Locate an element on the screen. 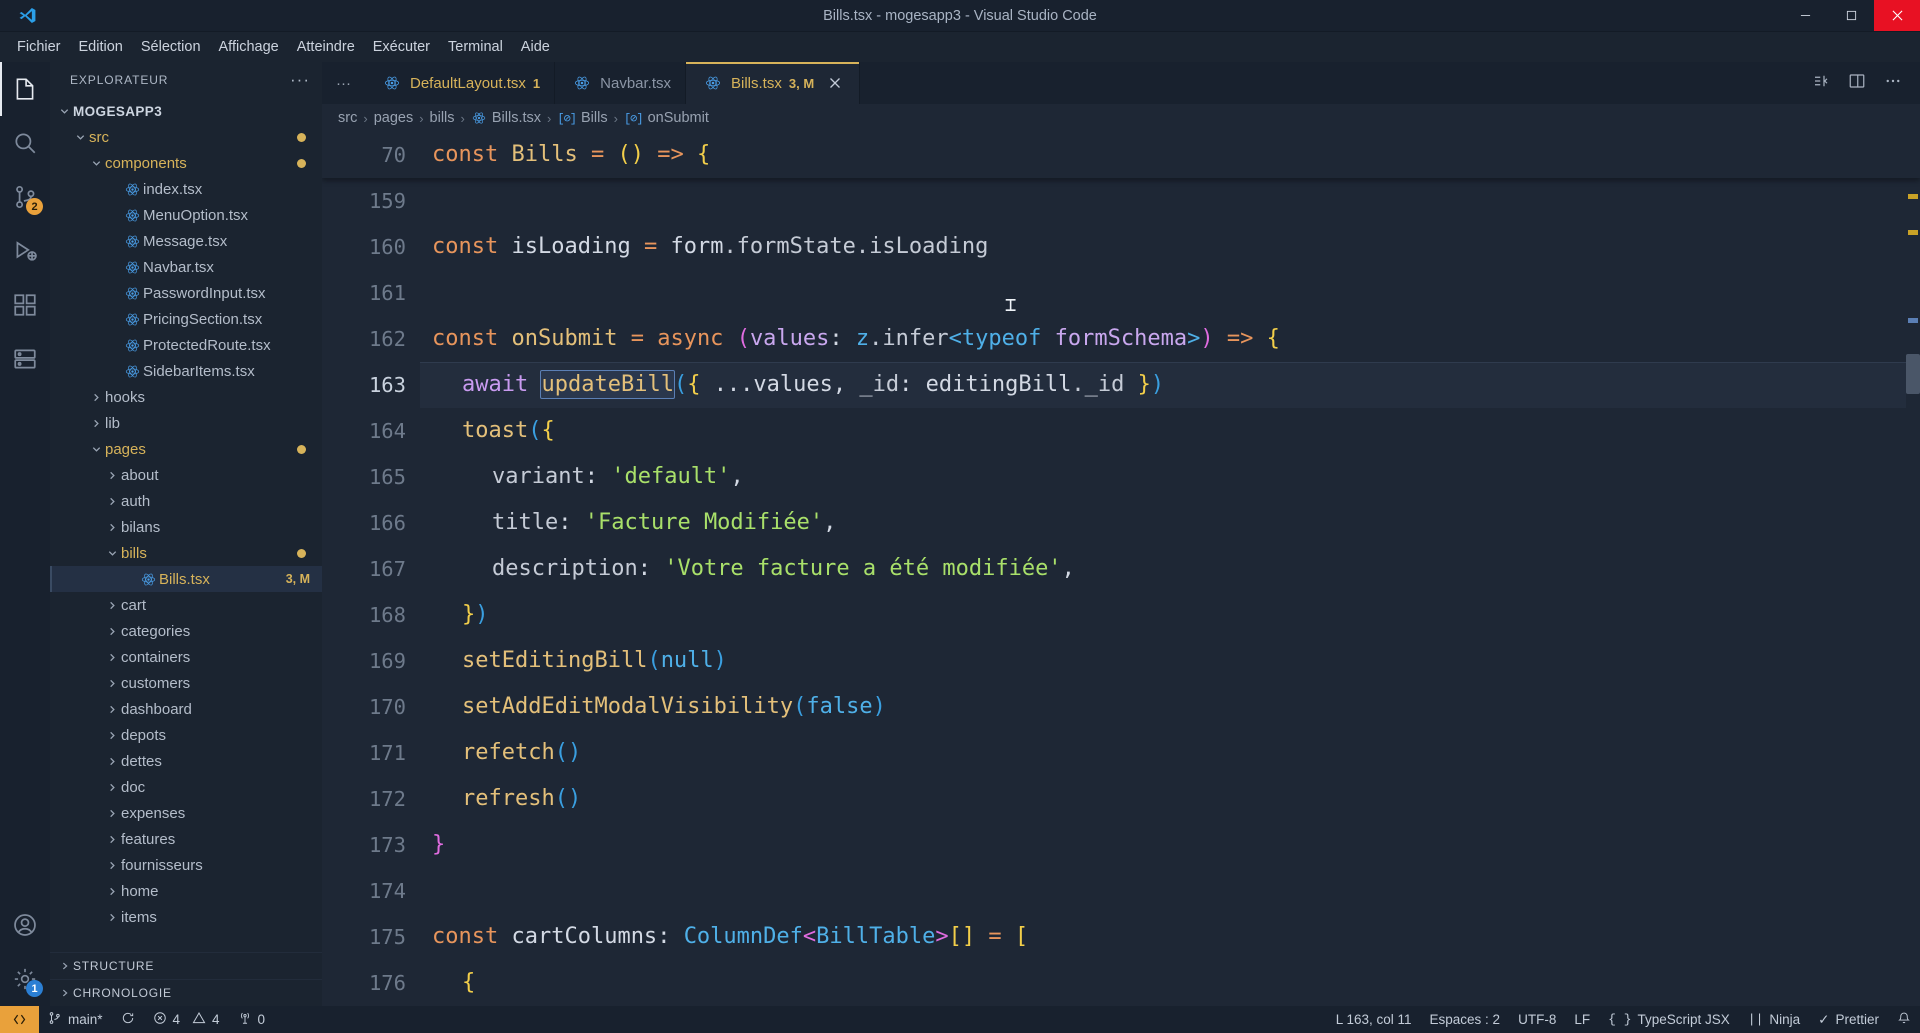 Image resolution: width=1920 pixels, height=1033 pixels. open-changes-icon is located at coordinates (1857, 83).